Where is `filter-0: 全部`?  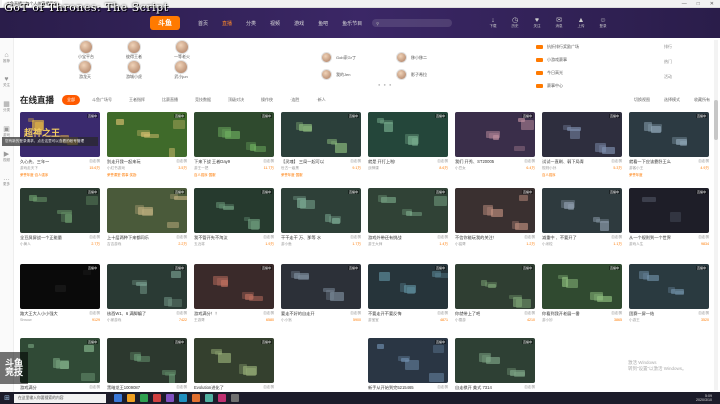
filter-0: 全部 is located at coordinates (71, 100).